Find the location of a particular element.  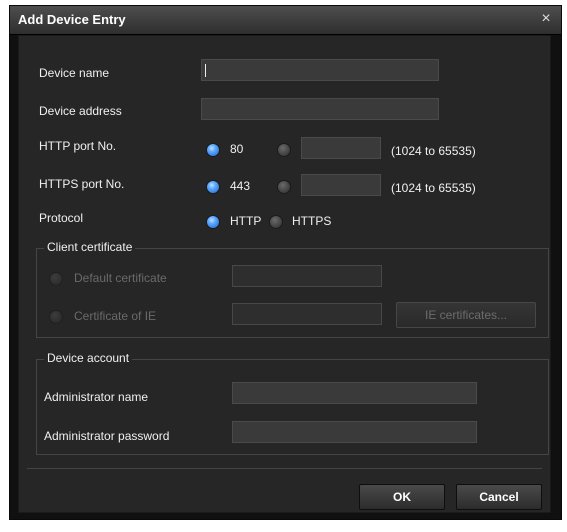

default-certificate-radio is located at coordinates (56, 279).